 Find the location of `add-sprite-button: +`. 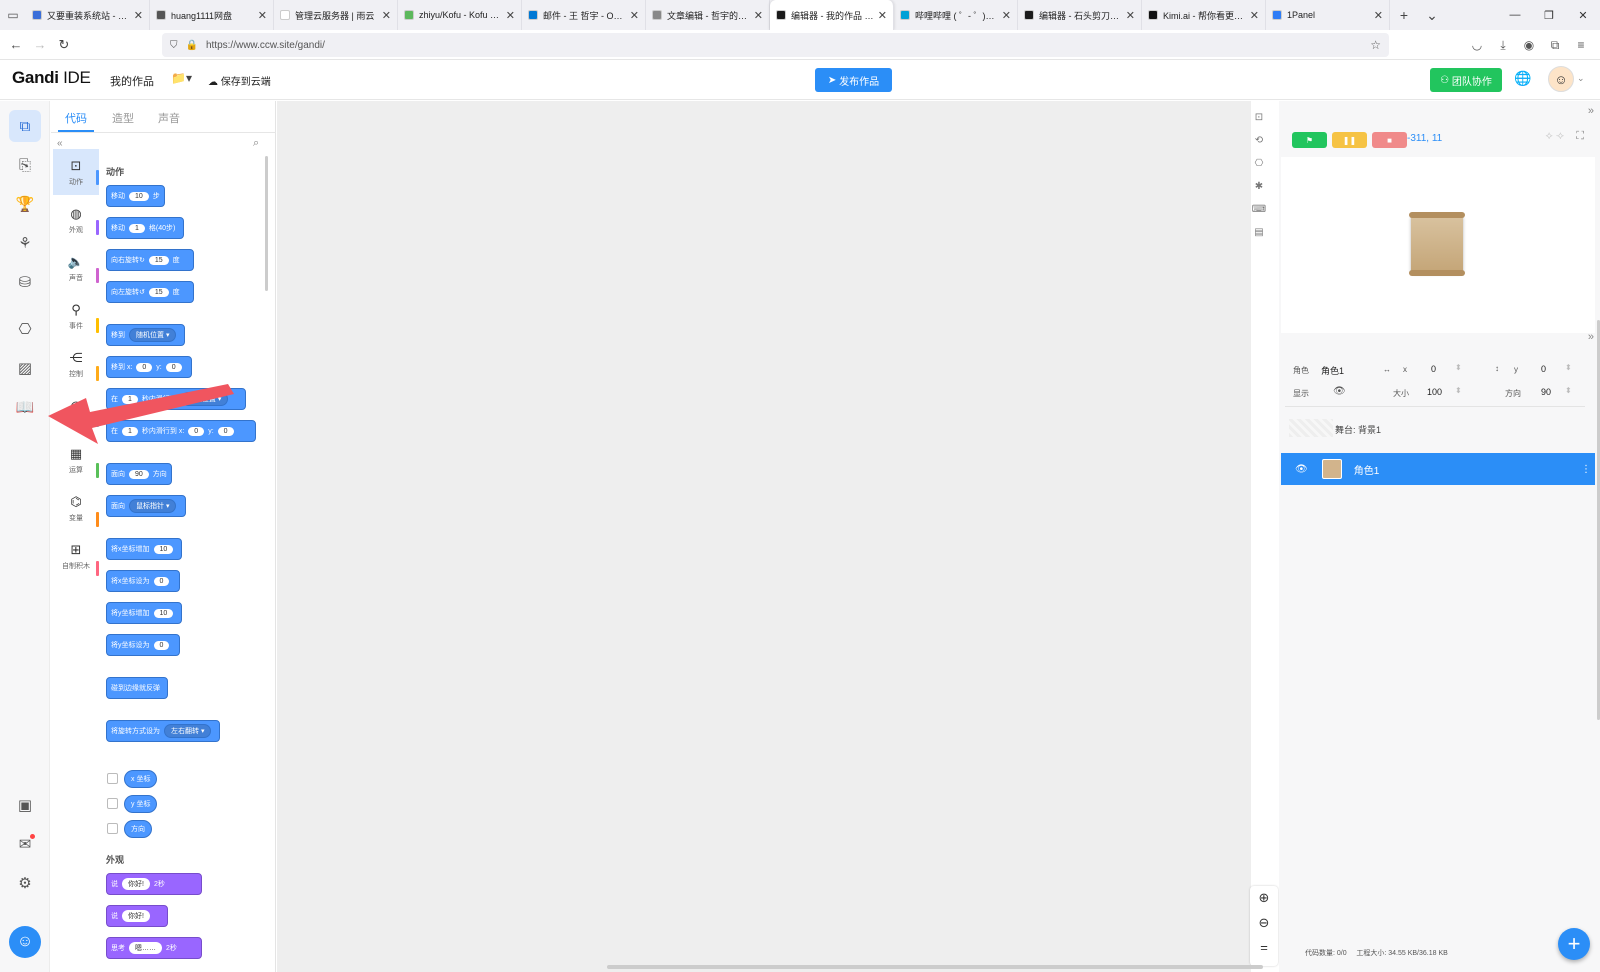

add-sprite-button: + is located at coordinates (1574, 944).